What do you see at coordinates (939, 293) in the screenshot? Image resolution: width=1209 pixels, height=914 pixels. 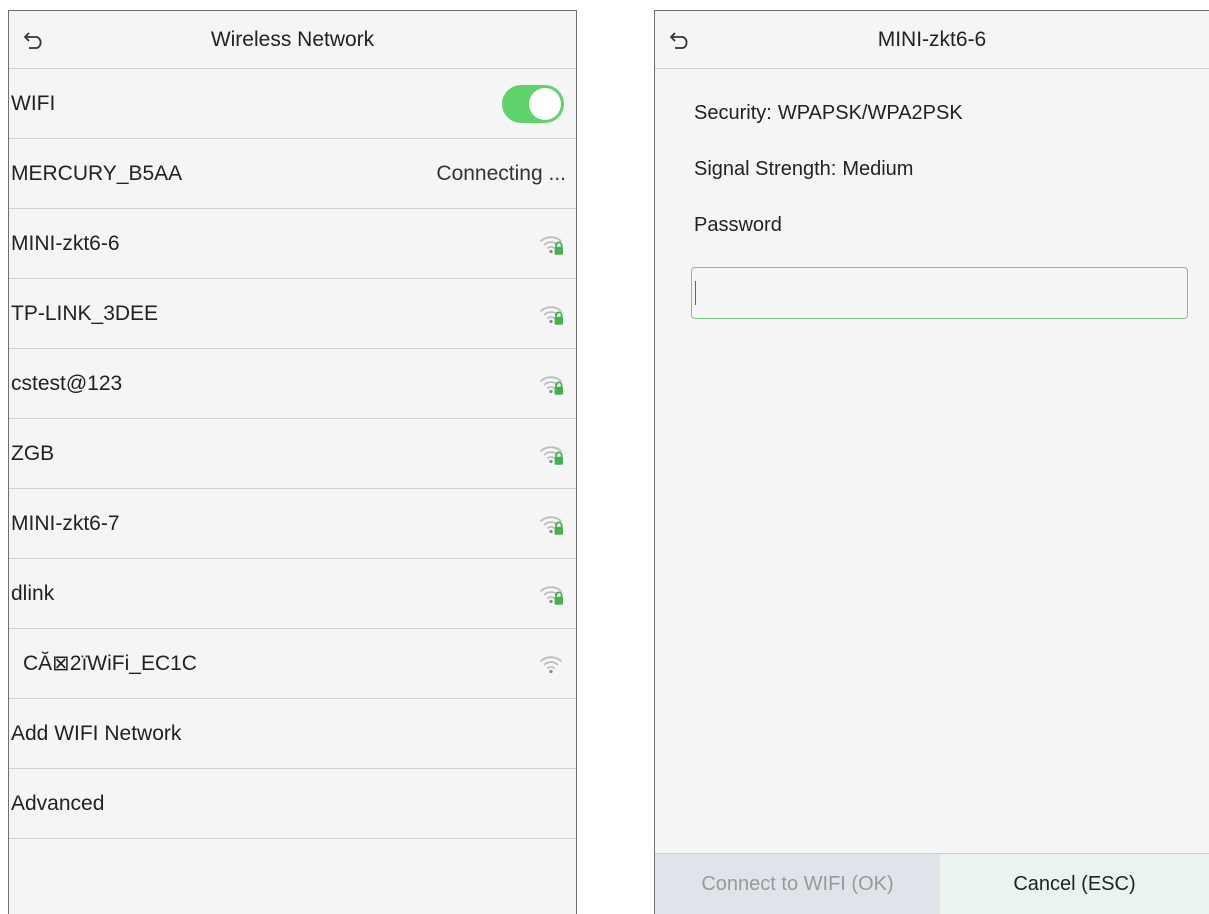 I see `password-input` at bounding box center [939, 293].